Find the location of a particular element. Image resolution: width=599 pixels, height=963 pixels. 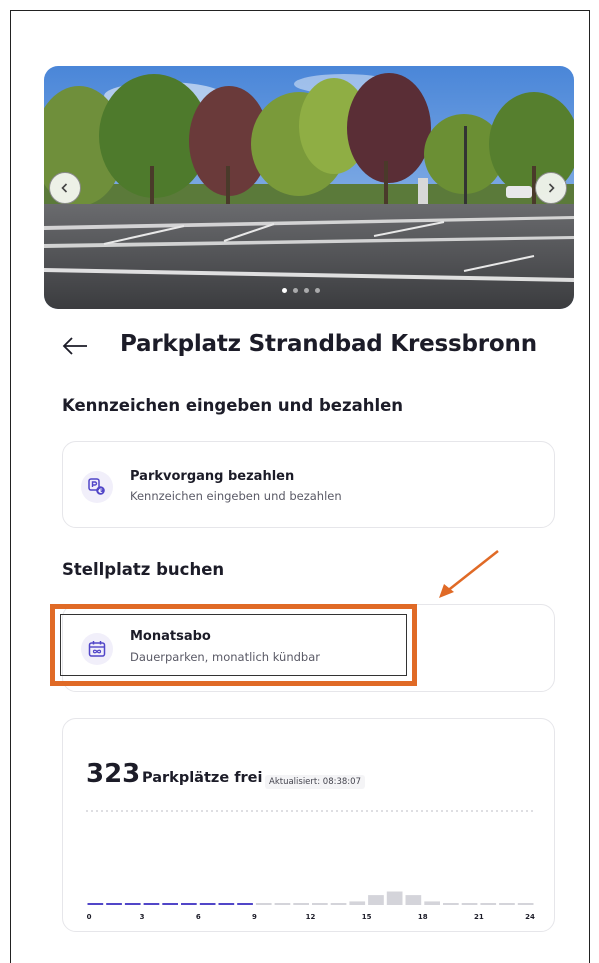

arrow-left-icon is located at coordinates (74, 346).